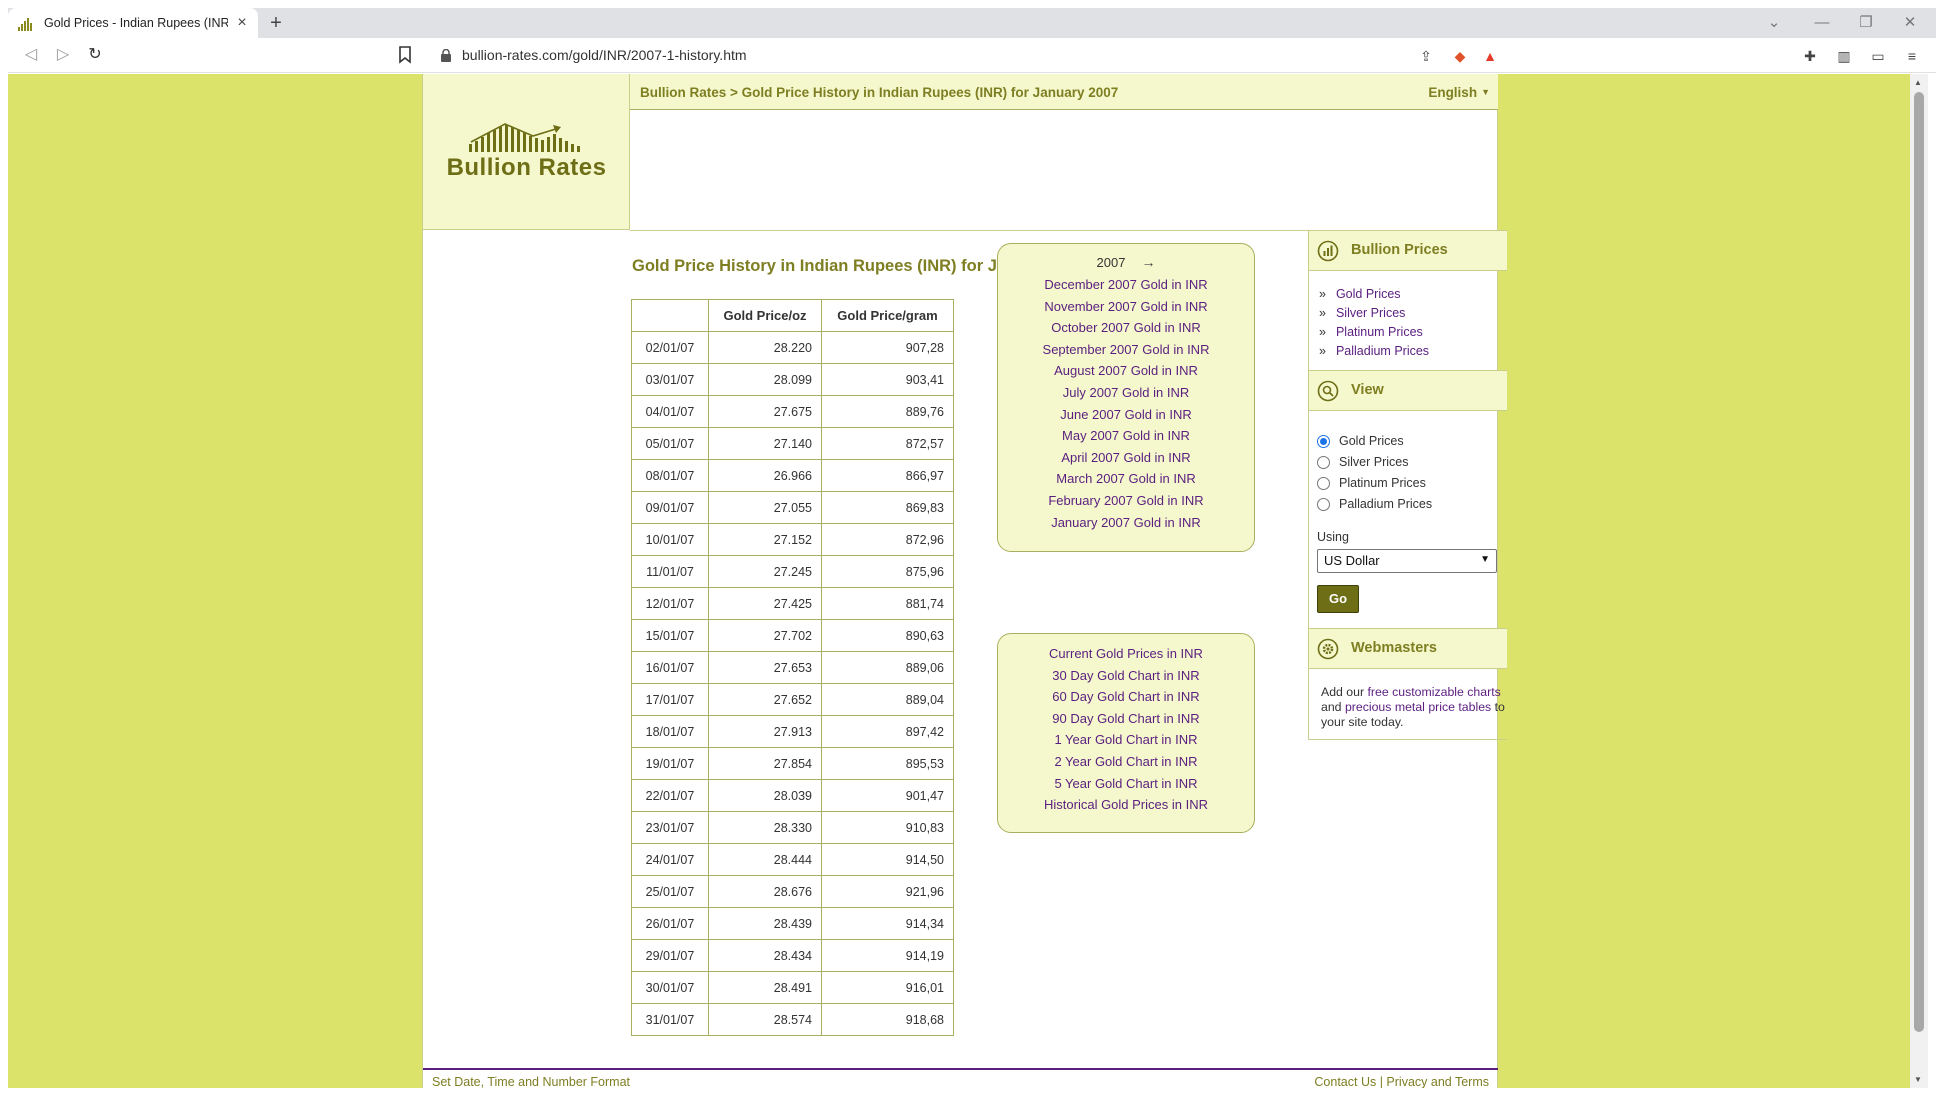  What do you see at coordinates (792, 987) in the screenshot?
I see `table-row: 30/01/07 28.491 916,01` at bounding box center [792, 987].